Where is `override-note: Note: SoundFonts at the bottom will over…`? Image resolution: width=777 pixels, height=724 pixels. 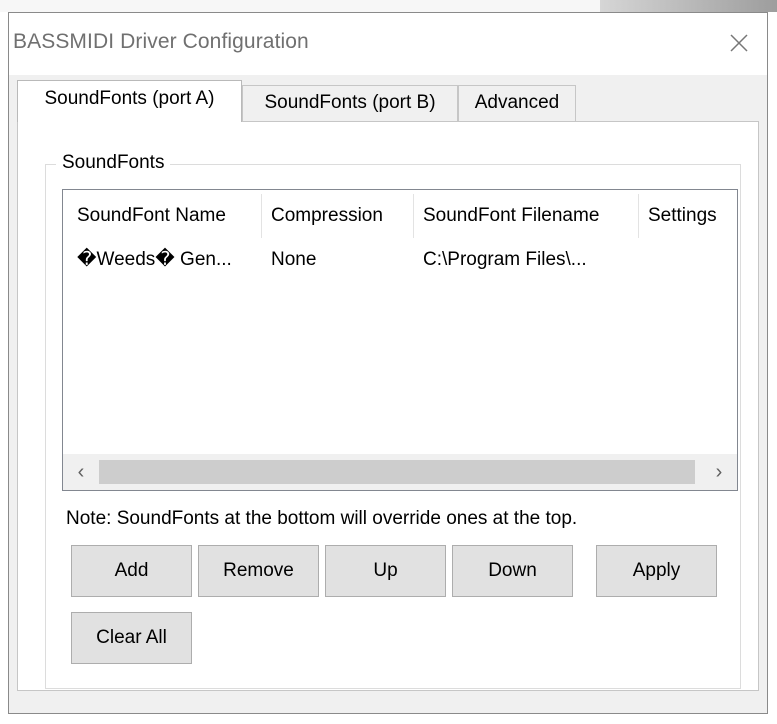
override-note: Note: SoundFonts at the bottom will over… is located at coordinates (322, 518).